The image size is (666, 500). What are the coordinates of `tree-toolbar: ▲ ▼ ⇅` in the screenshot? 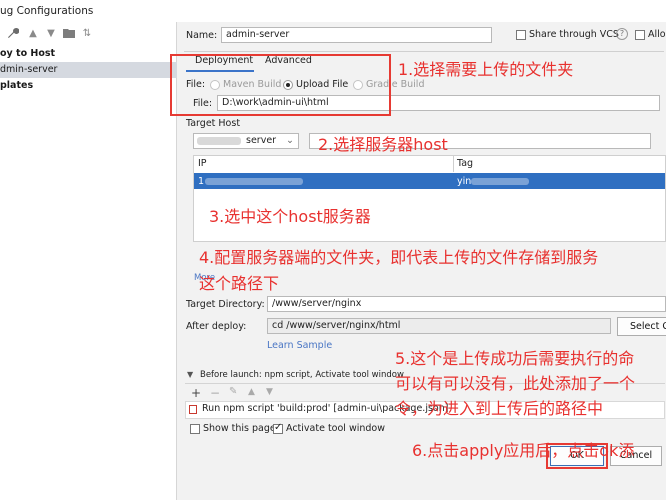 It's located at (88, 35).